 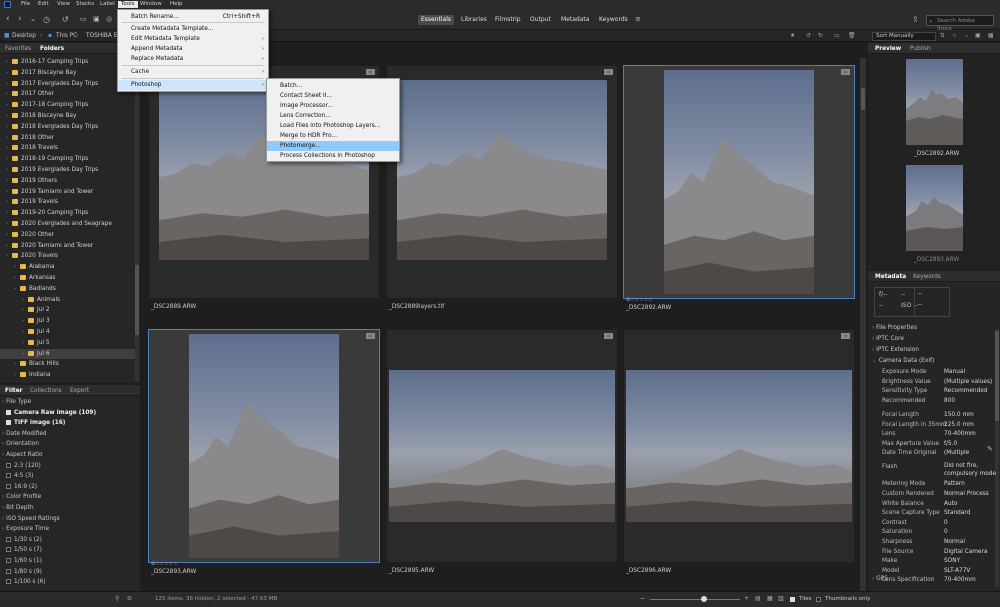 I want to click on folder-item: › 2019-20 Camping Trips, so click(x=67, y=213).